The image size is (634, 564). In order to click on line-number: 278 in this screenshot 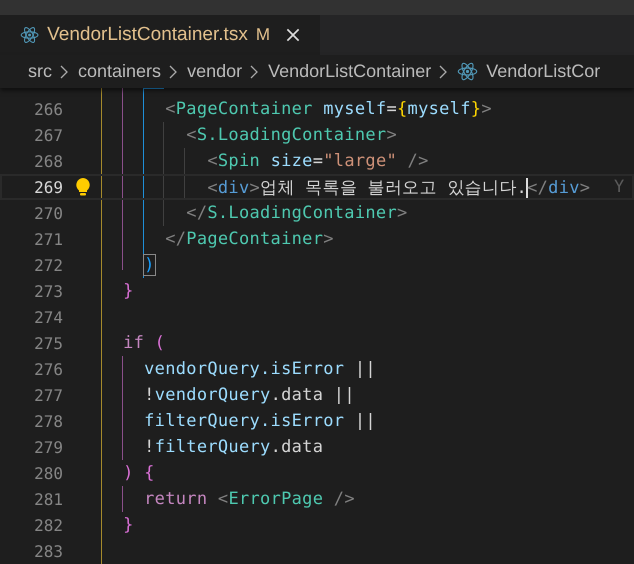, I will do `click(48, 421)`.